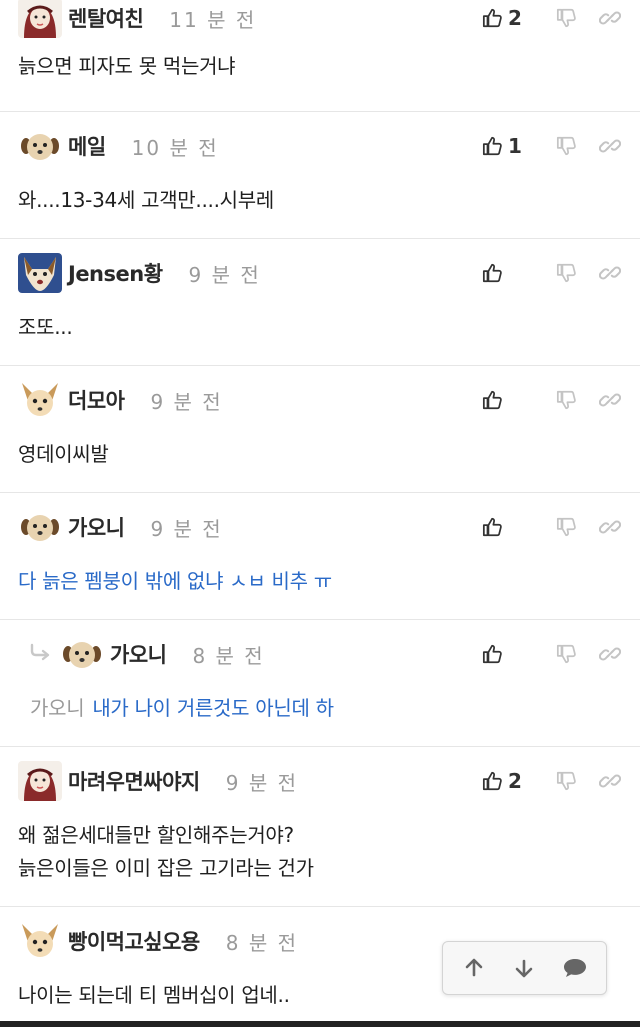 Image resolution: width=640 pixels, height=1027 pixels. What do you see at coordinates (213, 708) in the screenshot?
I see `reply-text: 내가 나이 거른것도 아닌데 하` at bounding box center [213, 708].